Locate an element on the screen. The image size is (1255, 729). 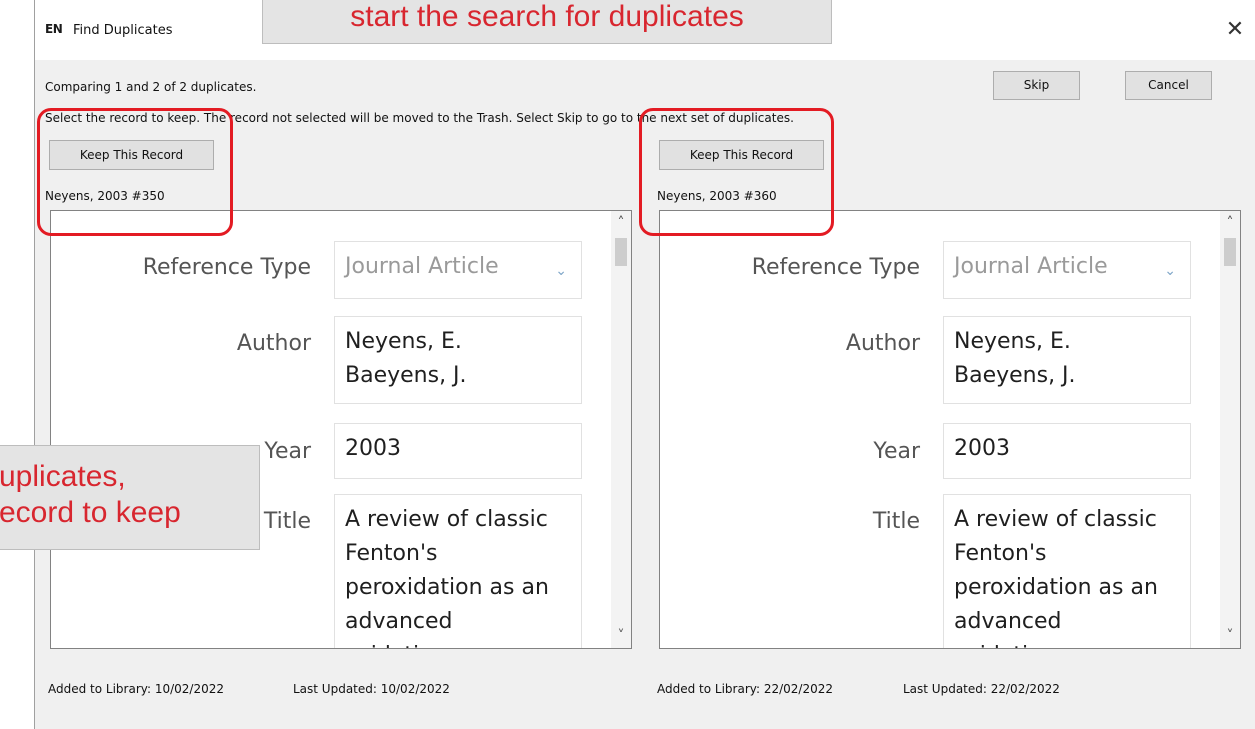
cancel-button: Cancel is located at coordinates (1168, 85).